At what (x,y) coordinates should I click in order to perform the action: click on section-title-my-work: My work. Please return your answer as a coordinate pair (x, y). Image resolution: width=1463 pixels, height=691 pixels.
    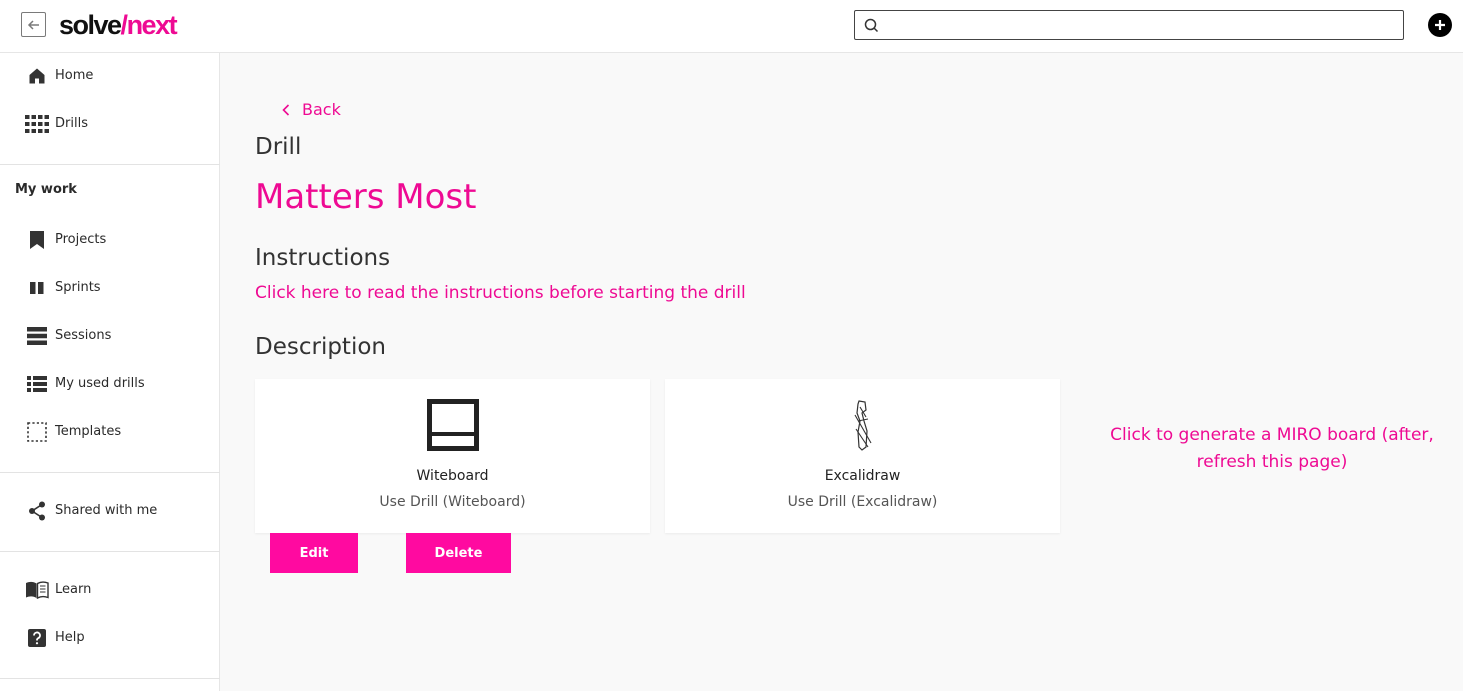
    Looking at the image, I should click on (46, 189).